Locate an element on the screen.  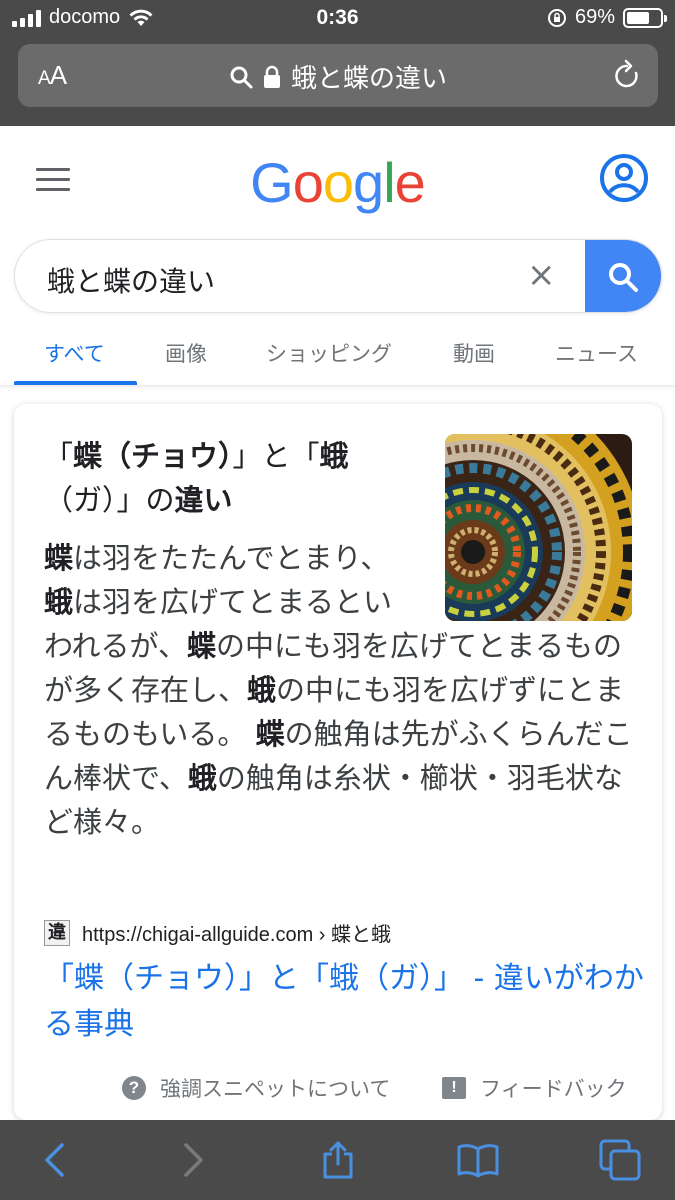
search-button is located at coordinates (623, 276).